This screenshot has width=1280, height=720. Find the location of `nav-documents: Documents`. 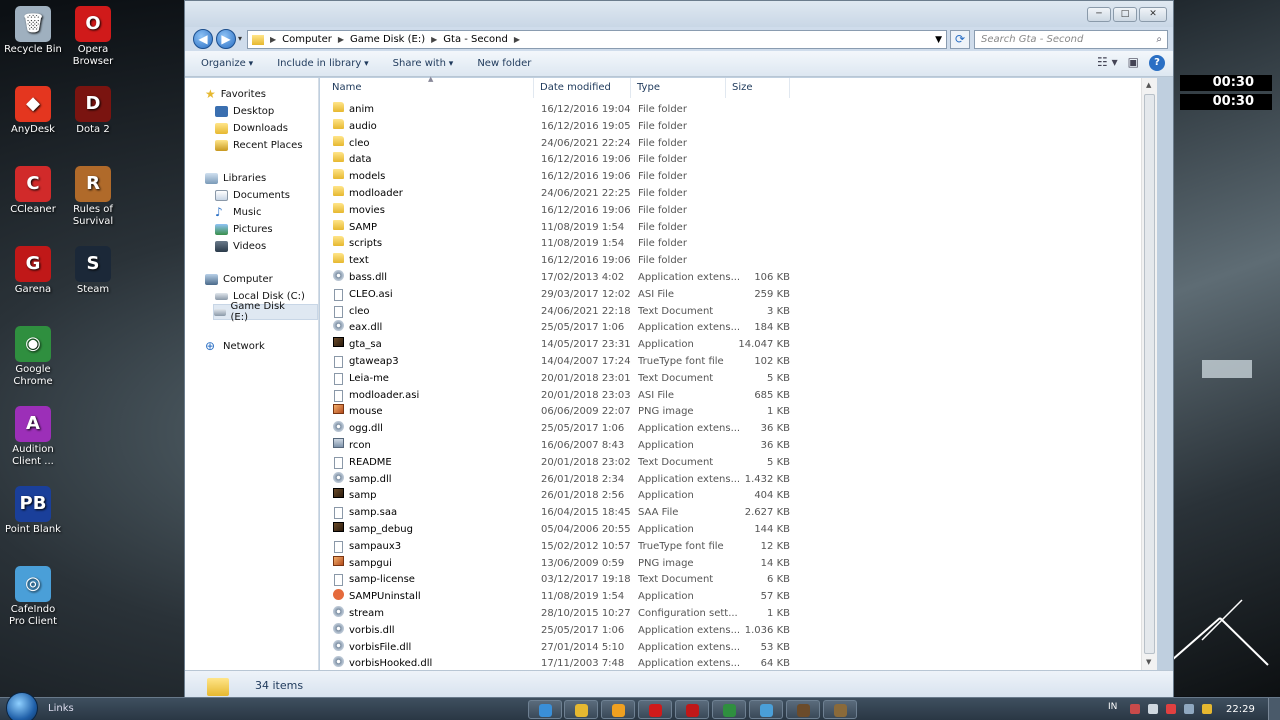

nav-documents: Documents is located at coordinates (252, 195).